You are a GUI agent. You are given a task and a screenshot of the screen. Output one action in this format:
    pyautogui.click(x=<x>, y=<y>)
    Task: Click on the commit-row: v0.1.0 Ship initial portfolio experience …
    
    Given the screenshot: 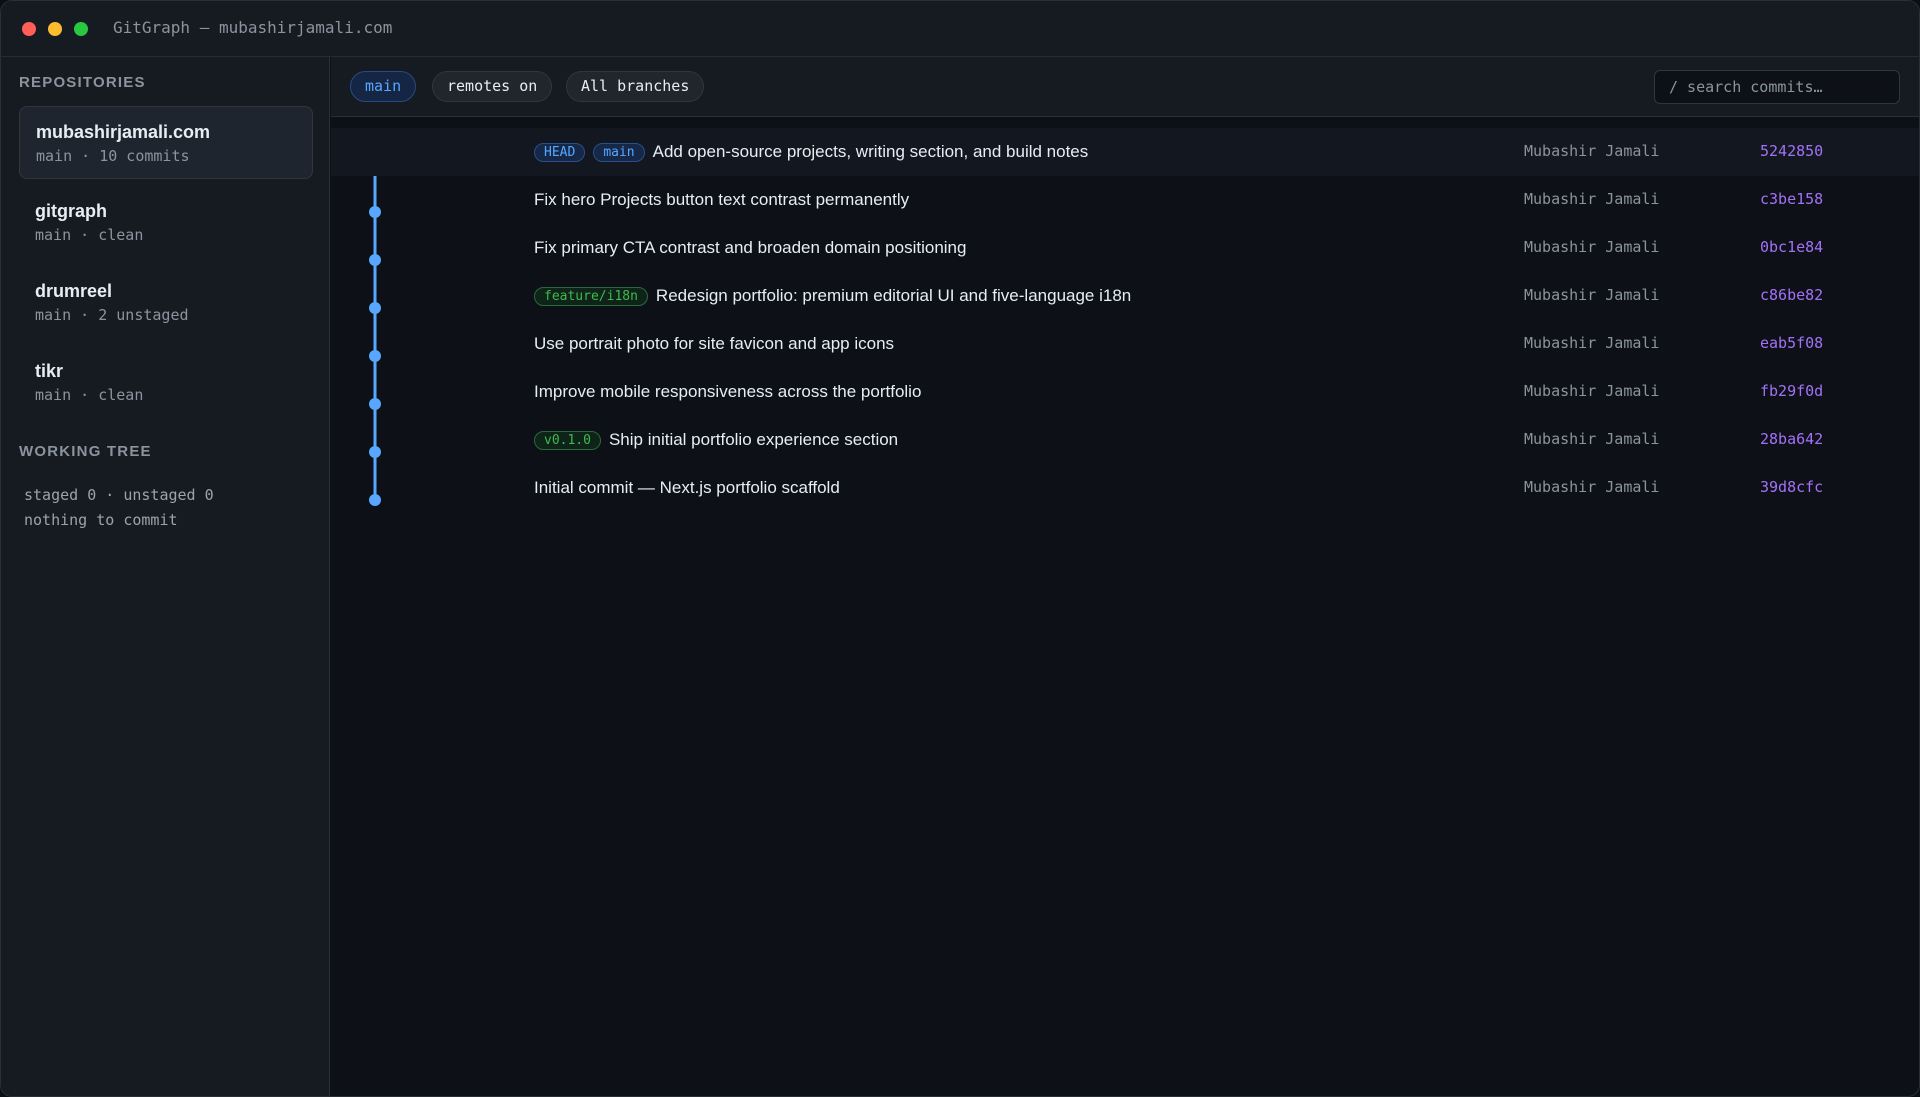 What is the action you would take?
    pyautogui.click(x=1125, y=440)
    